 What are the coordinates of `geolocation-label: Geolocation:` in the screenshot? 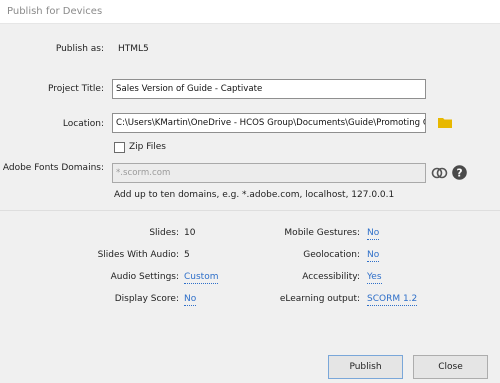 It's located at (331, 255).